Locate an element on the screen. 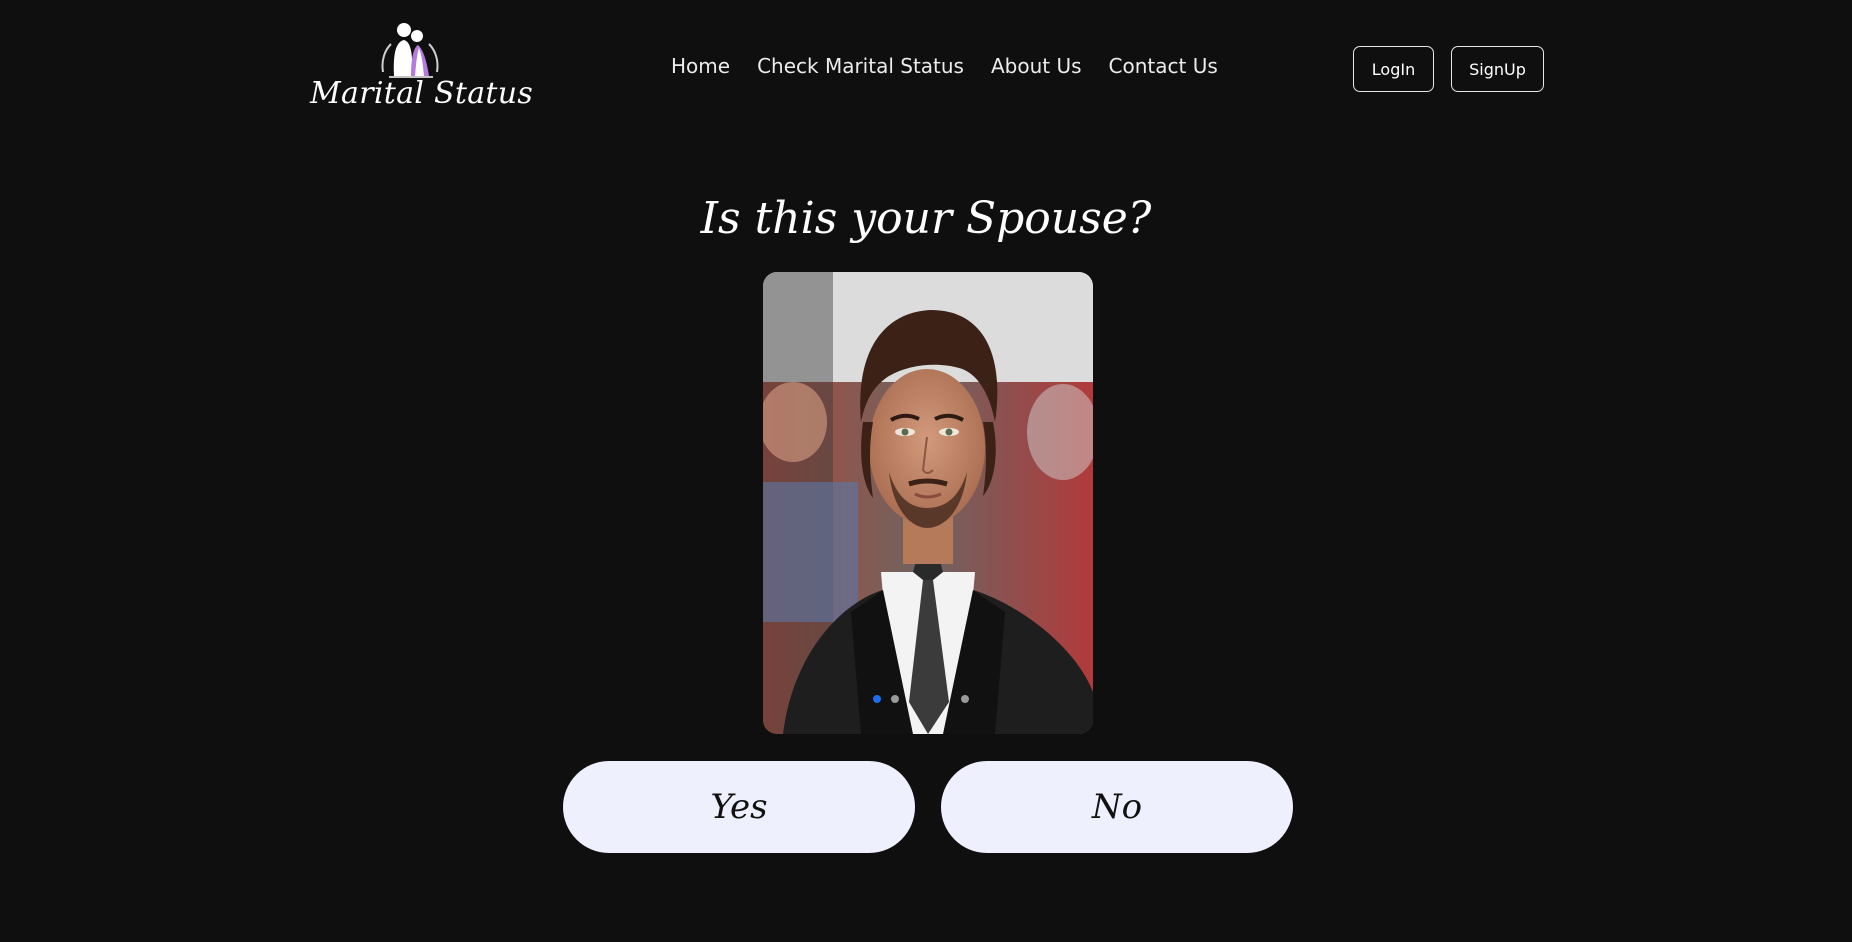  signup-button: SignUp is located at coordinates (1497, 69).